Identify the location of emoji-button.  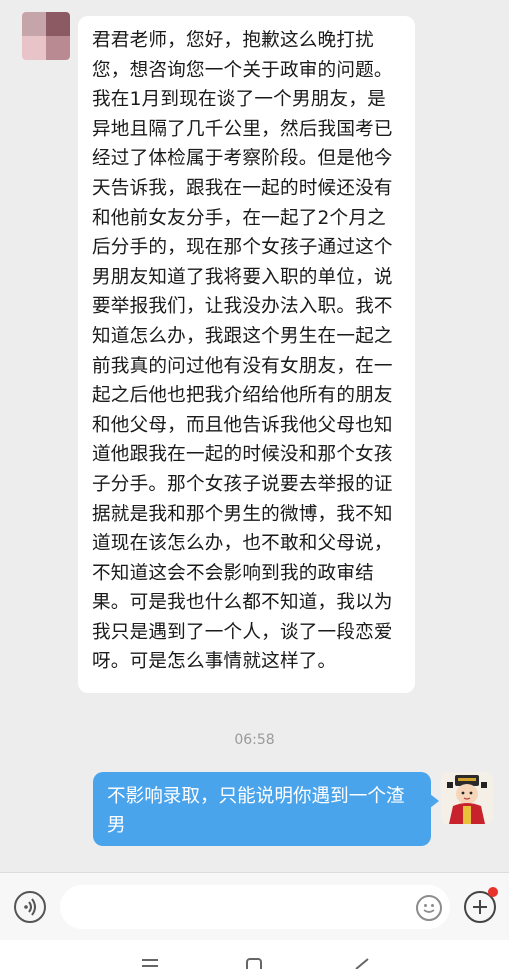
(429, 908).